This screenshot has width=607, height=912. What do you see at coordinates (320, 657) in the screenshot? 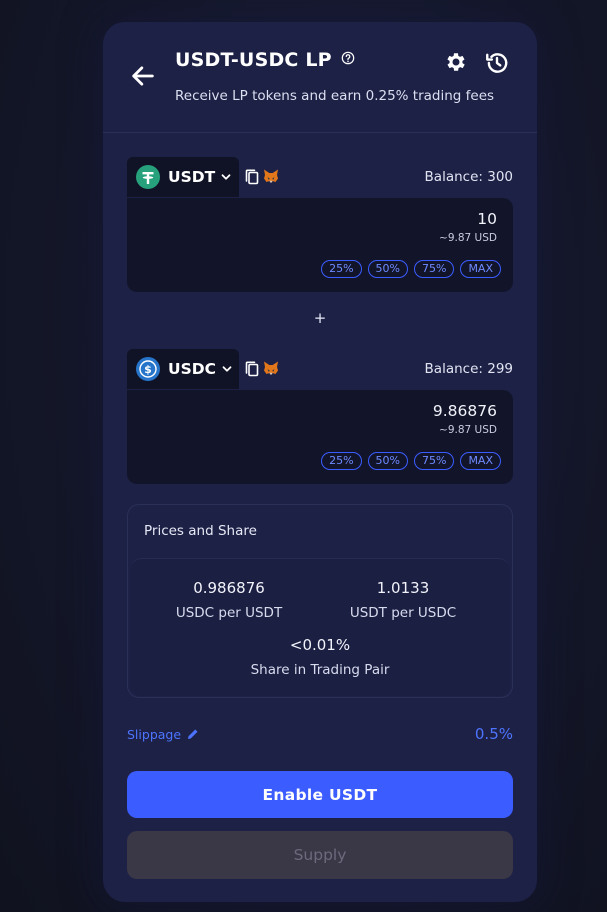
I see `share-stat: <0.01% Share in Trading Pair` at bounding box center [320, 657].